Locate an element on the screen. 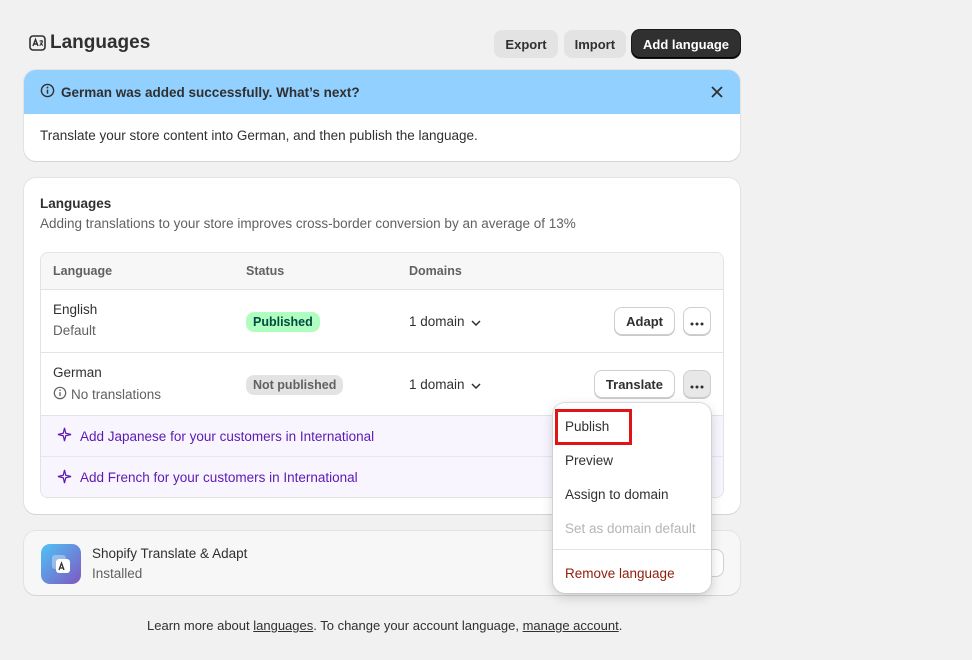 This screenshot has width=972, height=660. import-button: Import is located at coordinates (595, 44).